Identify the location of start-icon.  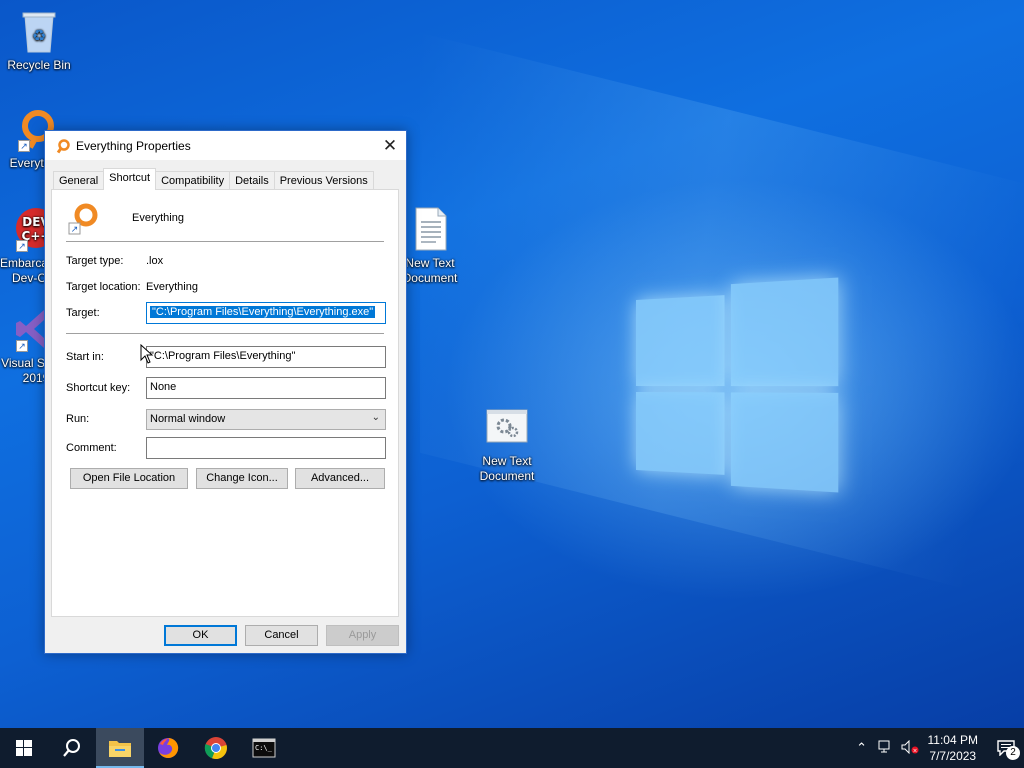
(24, 748).